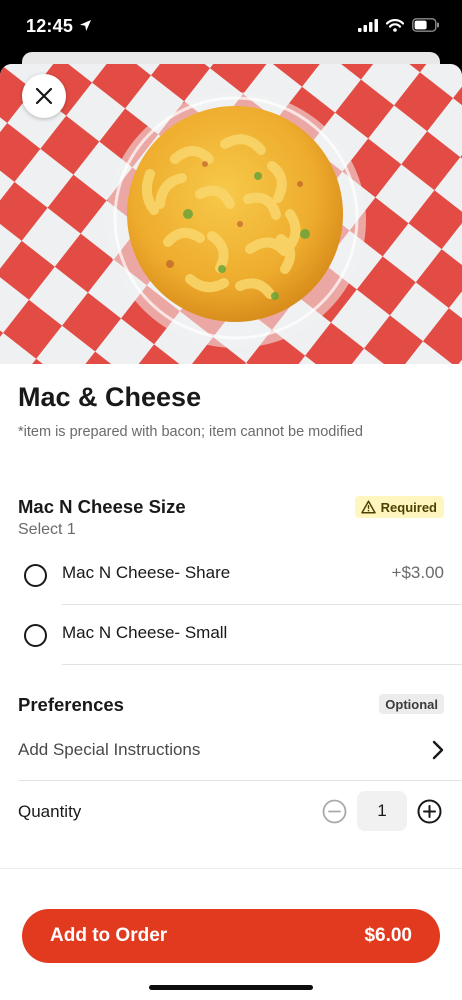 This screenshot has width=462, height=1000. Describe the element at coordinates (231, 28) in the screenshot. I see `status-bar: 12:45` at that location.